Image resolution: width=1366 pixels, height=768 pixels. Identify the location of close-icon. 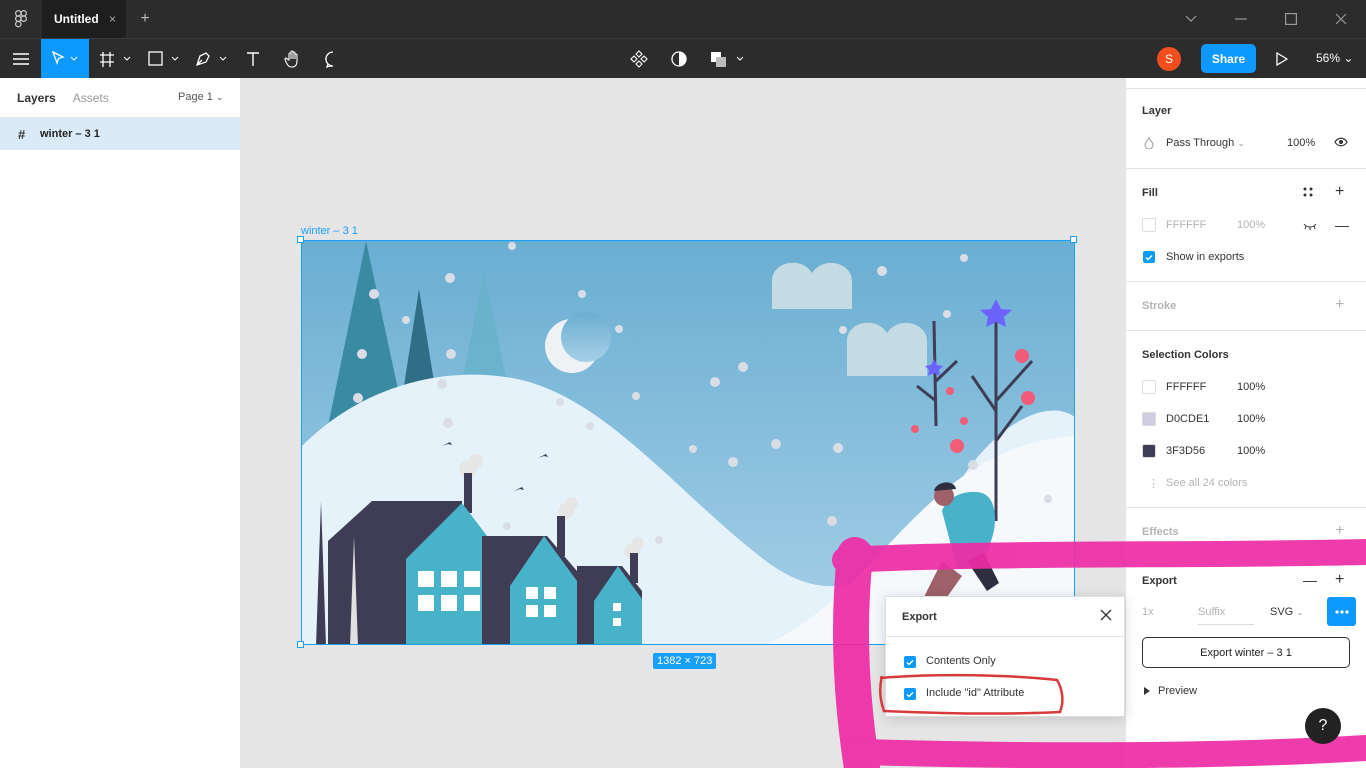
(1106, 616).